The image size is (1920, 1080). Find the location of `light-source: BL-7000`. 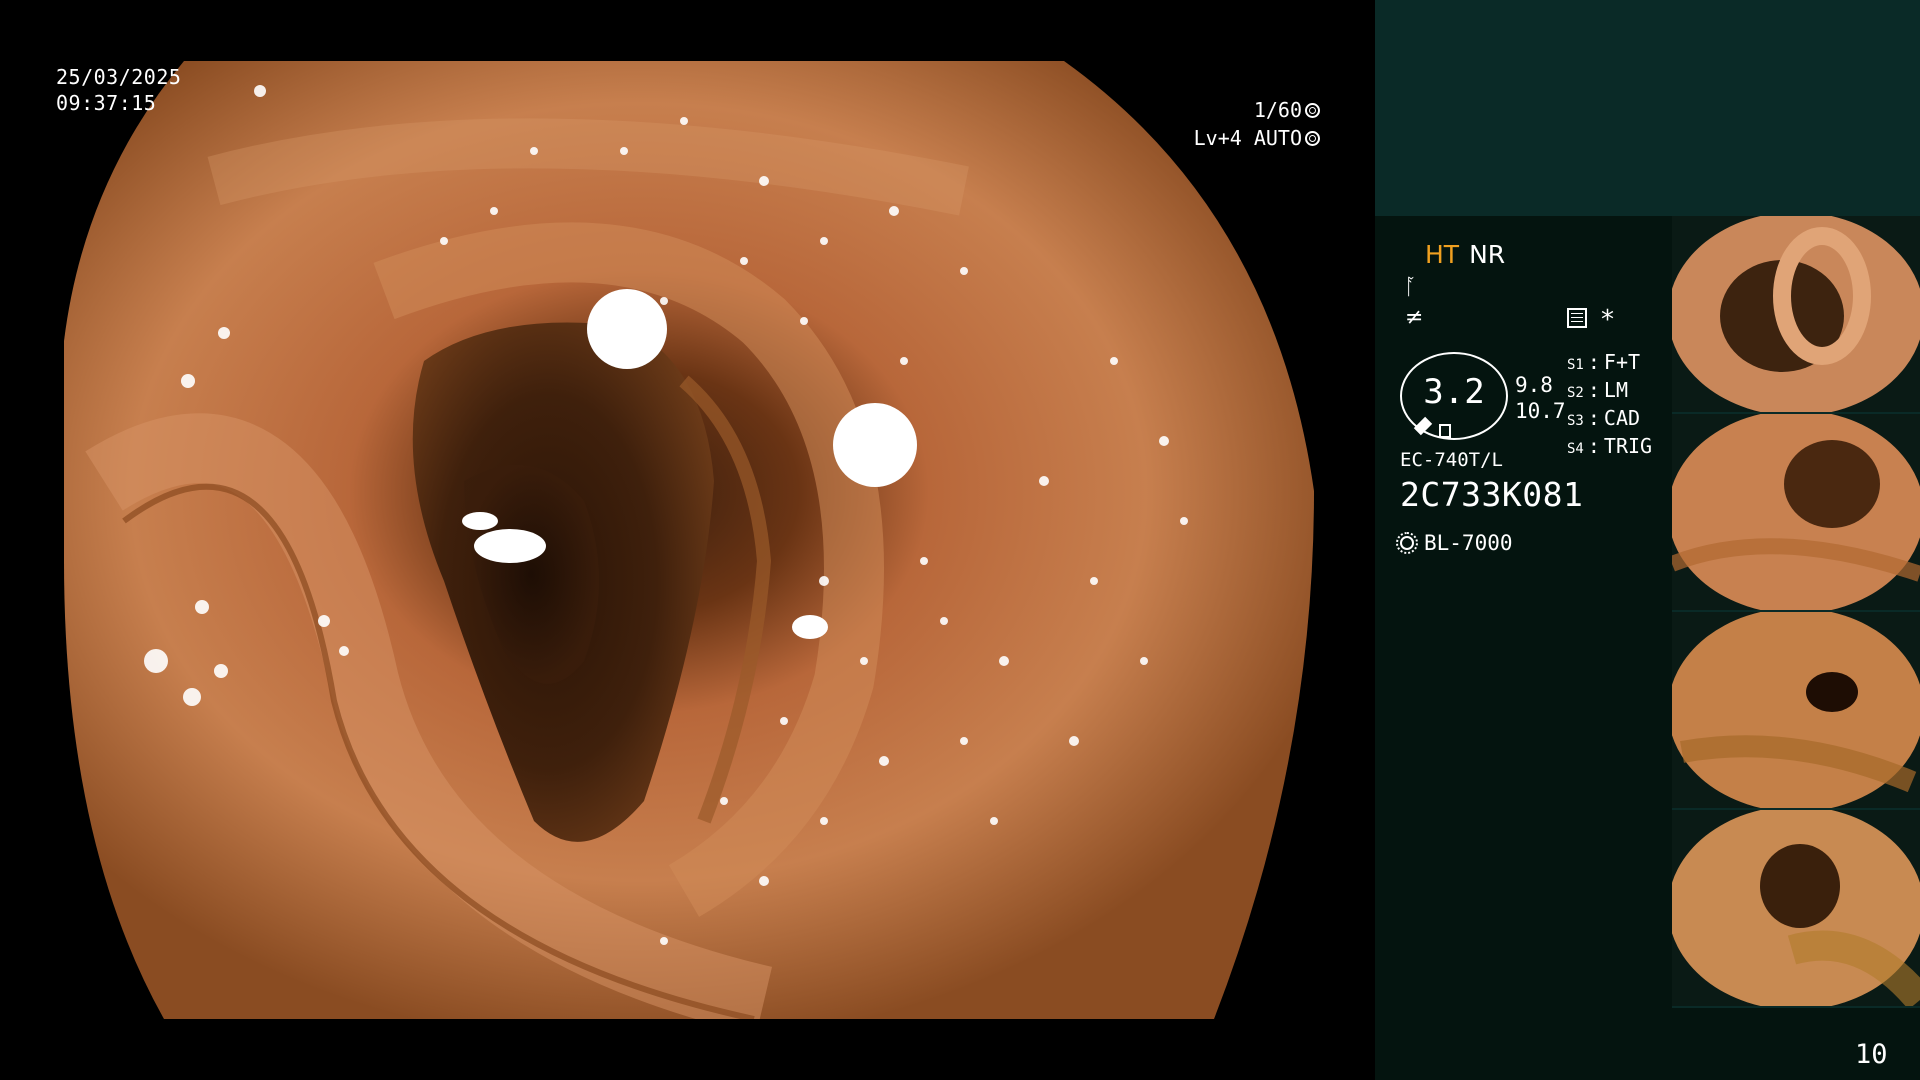

light-source: BL-7000 is located at coordinates (1454, 543).